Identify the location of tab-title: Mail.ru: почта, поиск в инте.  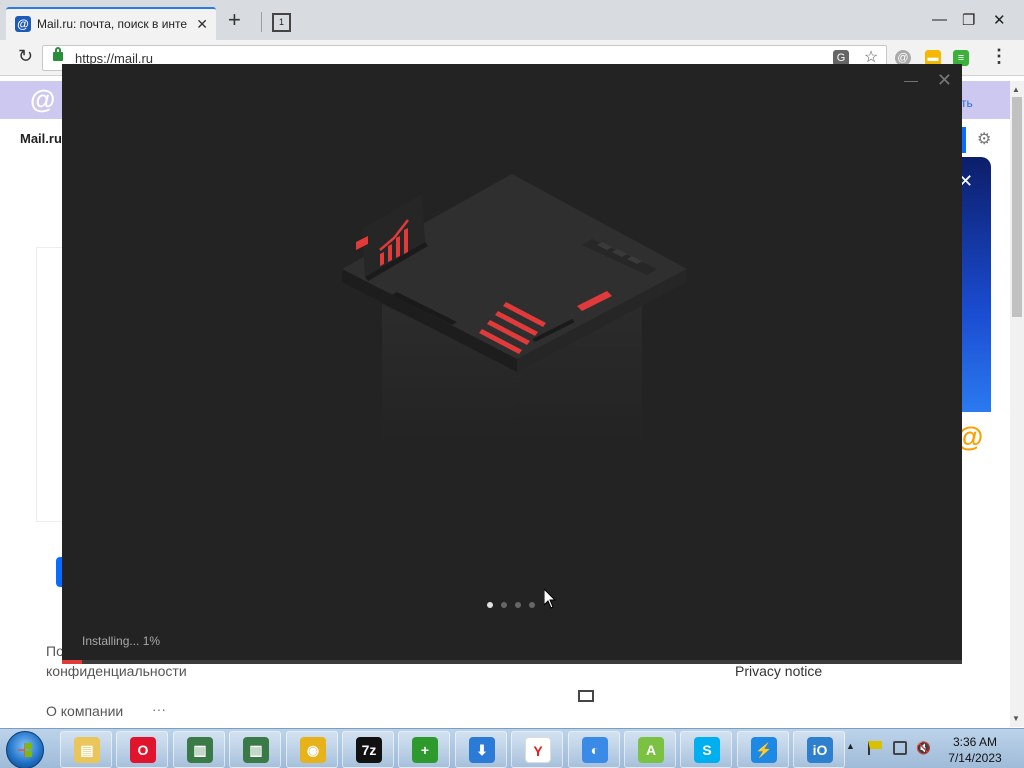
(112, 24).